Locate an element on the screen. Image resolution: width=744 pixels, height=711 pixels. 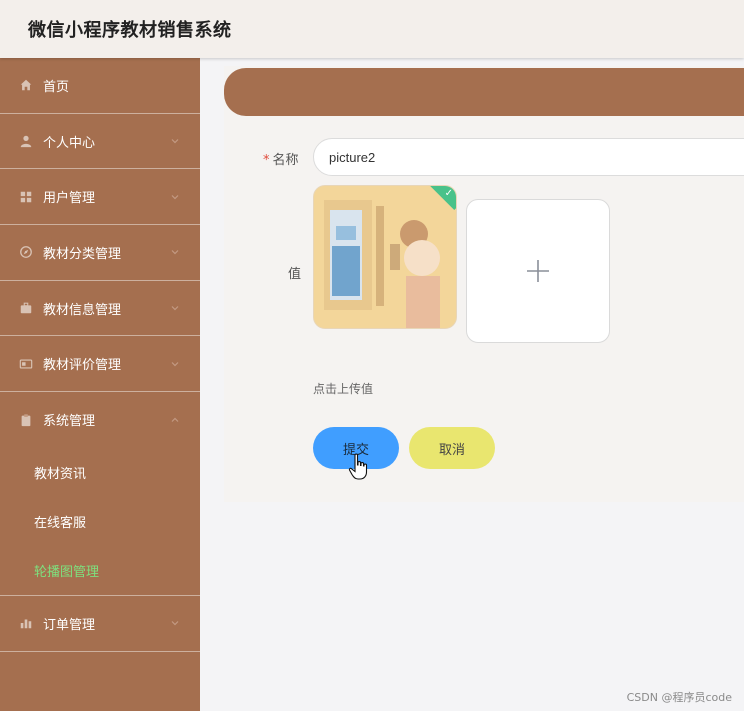
name-label: * 名称 is located at coordinates (281, 158).